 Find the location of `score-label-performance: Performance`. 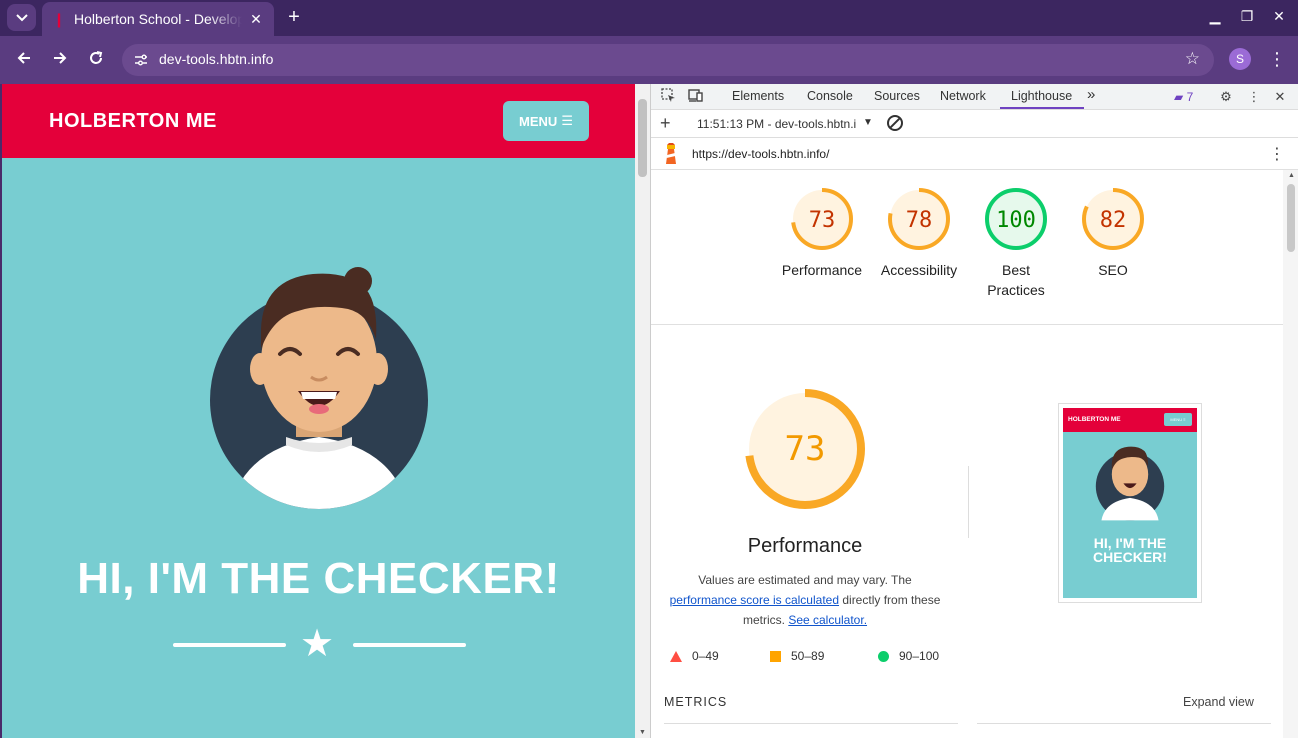

score-label-performance: Performance is located at coordinates (822, 270).